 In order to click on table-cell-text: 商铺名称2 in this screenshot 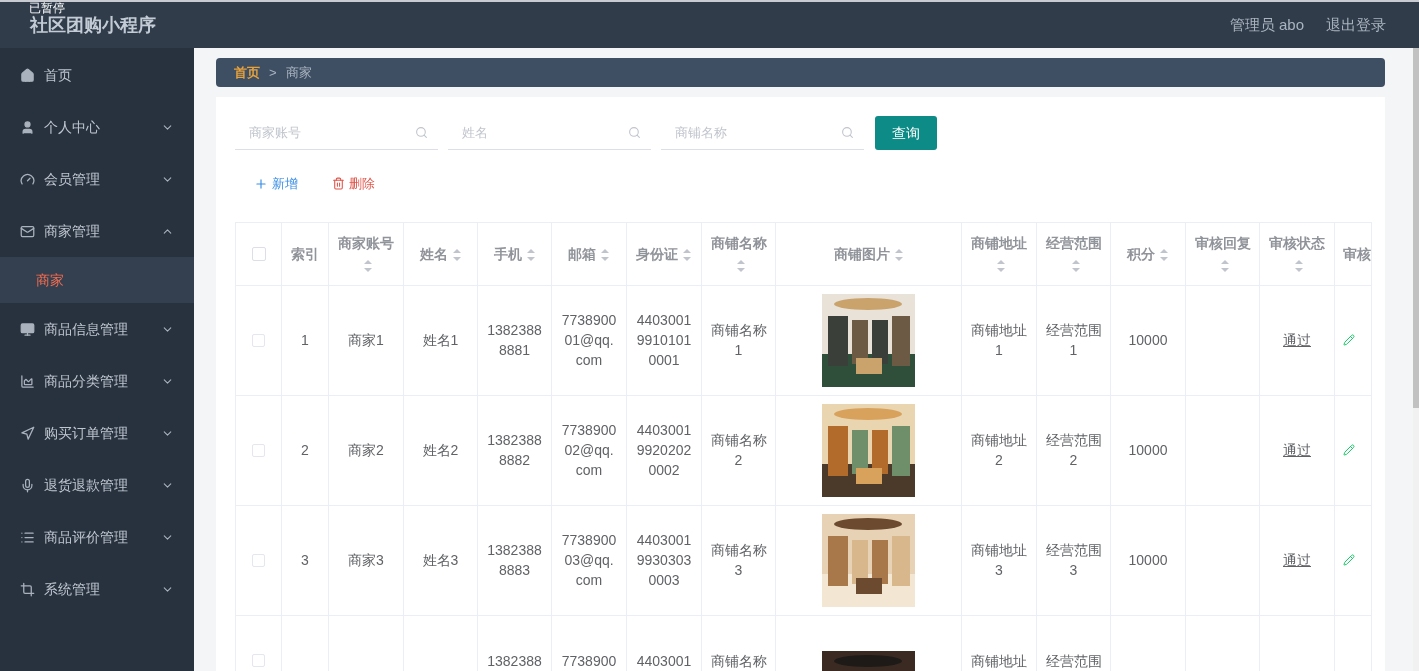, I will do `click(738, 450)`.